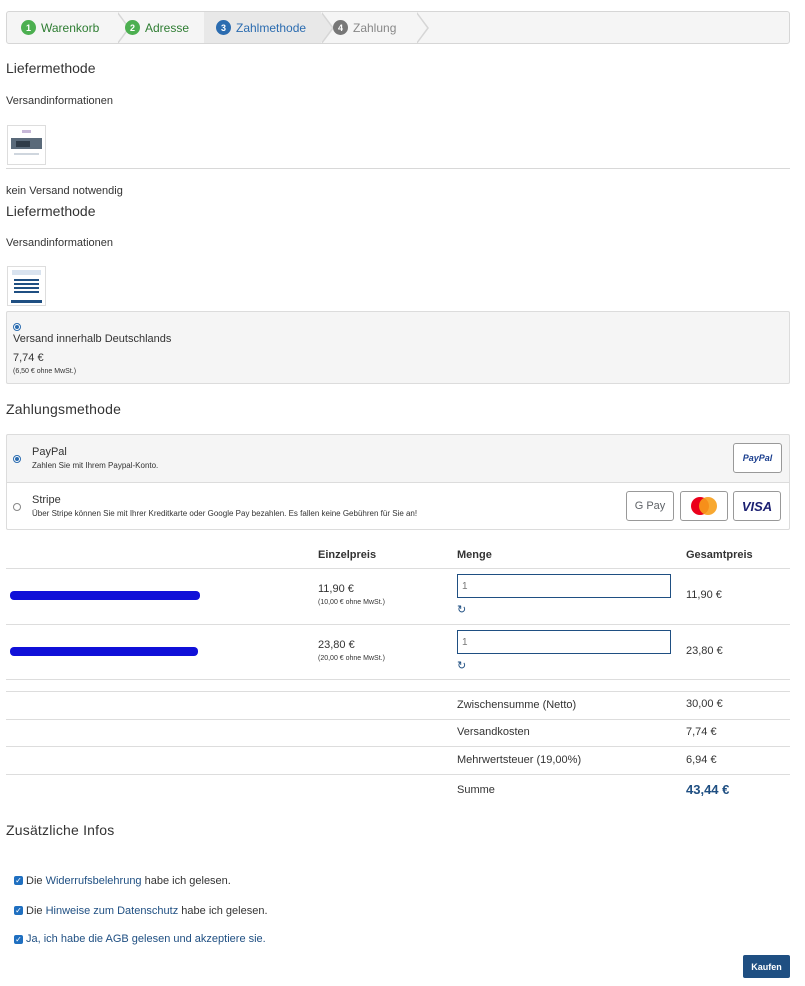  I want to click on tax-value: 6,94 €, so click(701, 760).